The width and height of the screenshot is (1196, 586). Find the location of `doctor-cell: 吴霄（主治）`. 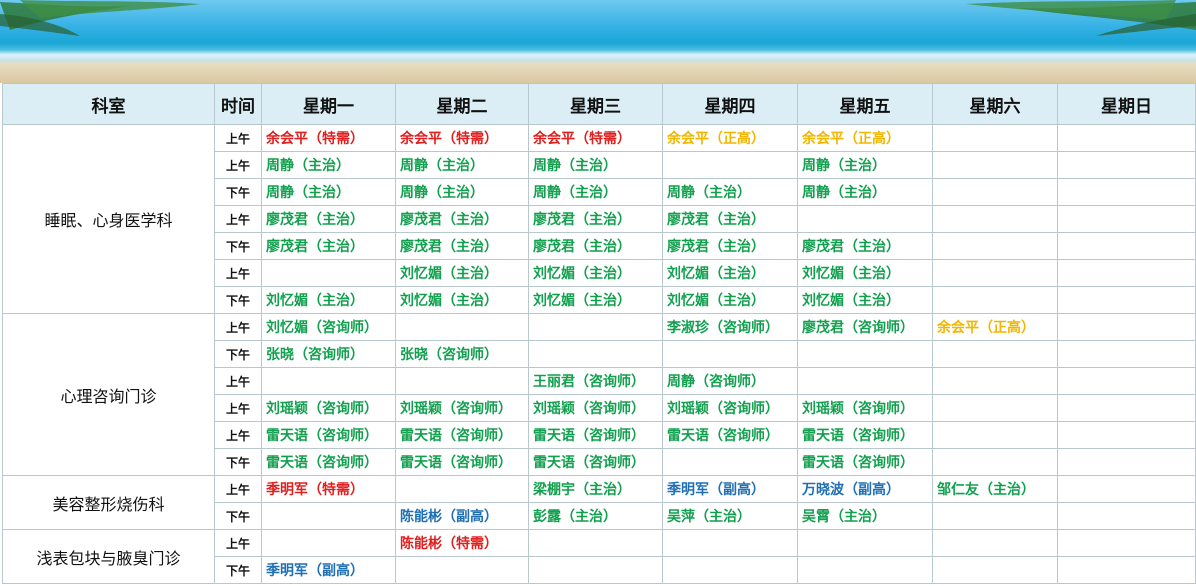

doctor-cell: 吴霄（主治） is located at coordinates (865, 516).